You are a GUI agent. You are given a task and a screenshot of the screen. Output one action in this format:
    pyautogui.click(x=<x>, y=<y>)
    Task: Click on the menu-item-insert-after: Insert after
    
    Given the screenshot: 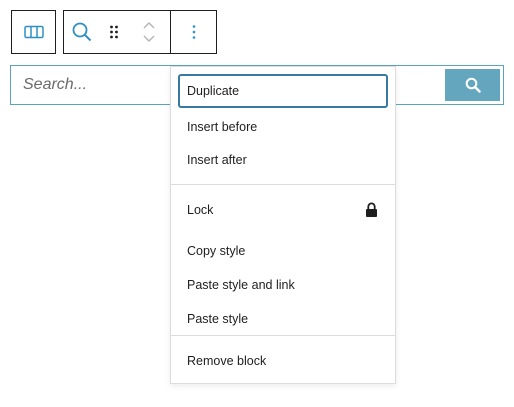 What is the action you would take?
    pyautogui.click(x=283, y=160)
    